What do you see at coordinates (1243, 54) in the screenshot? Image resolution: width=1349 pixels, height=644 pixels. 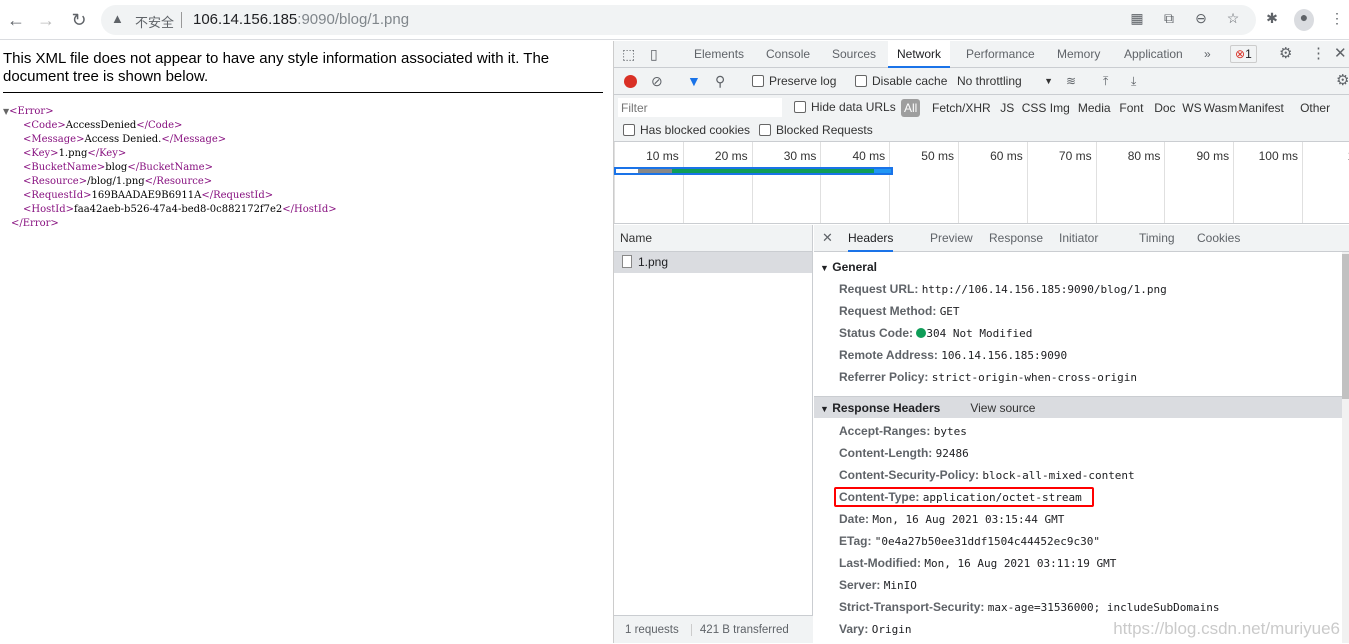 I see `error-badge: ⊗1` at bounding box center [1243, 54].